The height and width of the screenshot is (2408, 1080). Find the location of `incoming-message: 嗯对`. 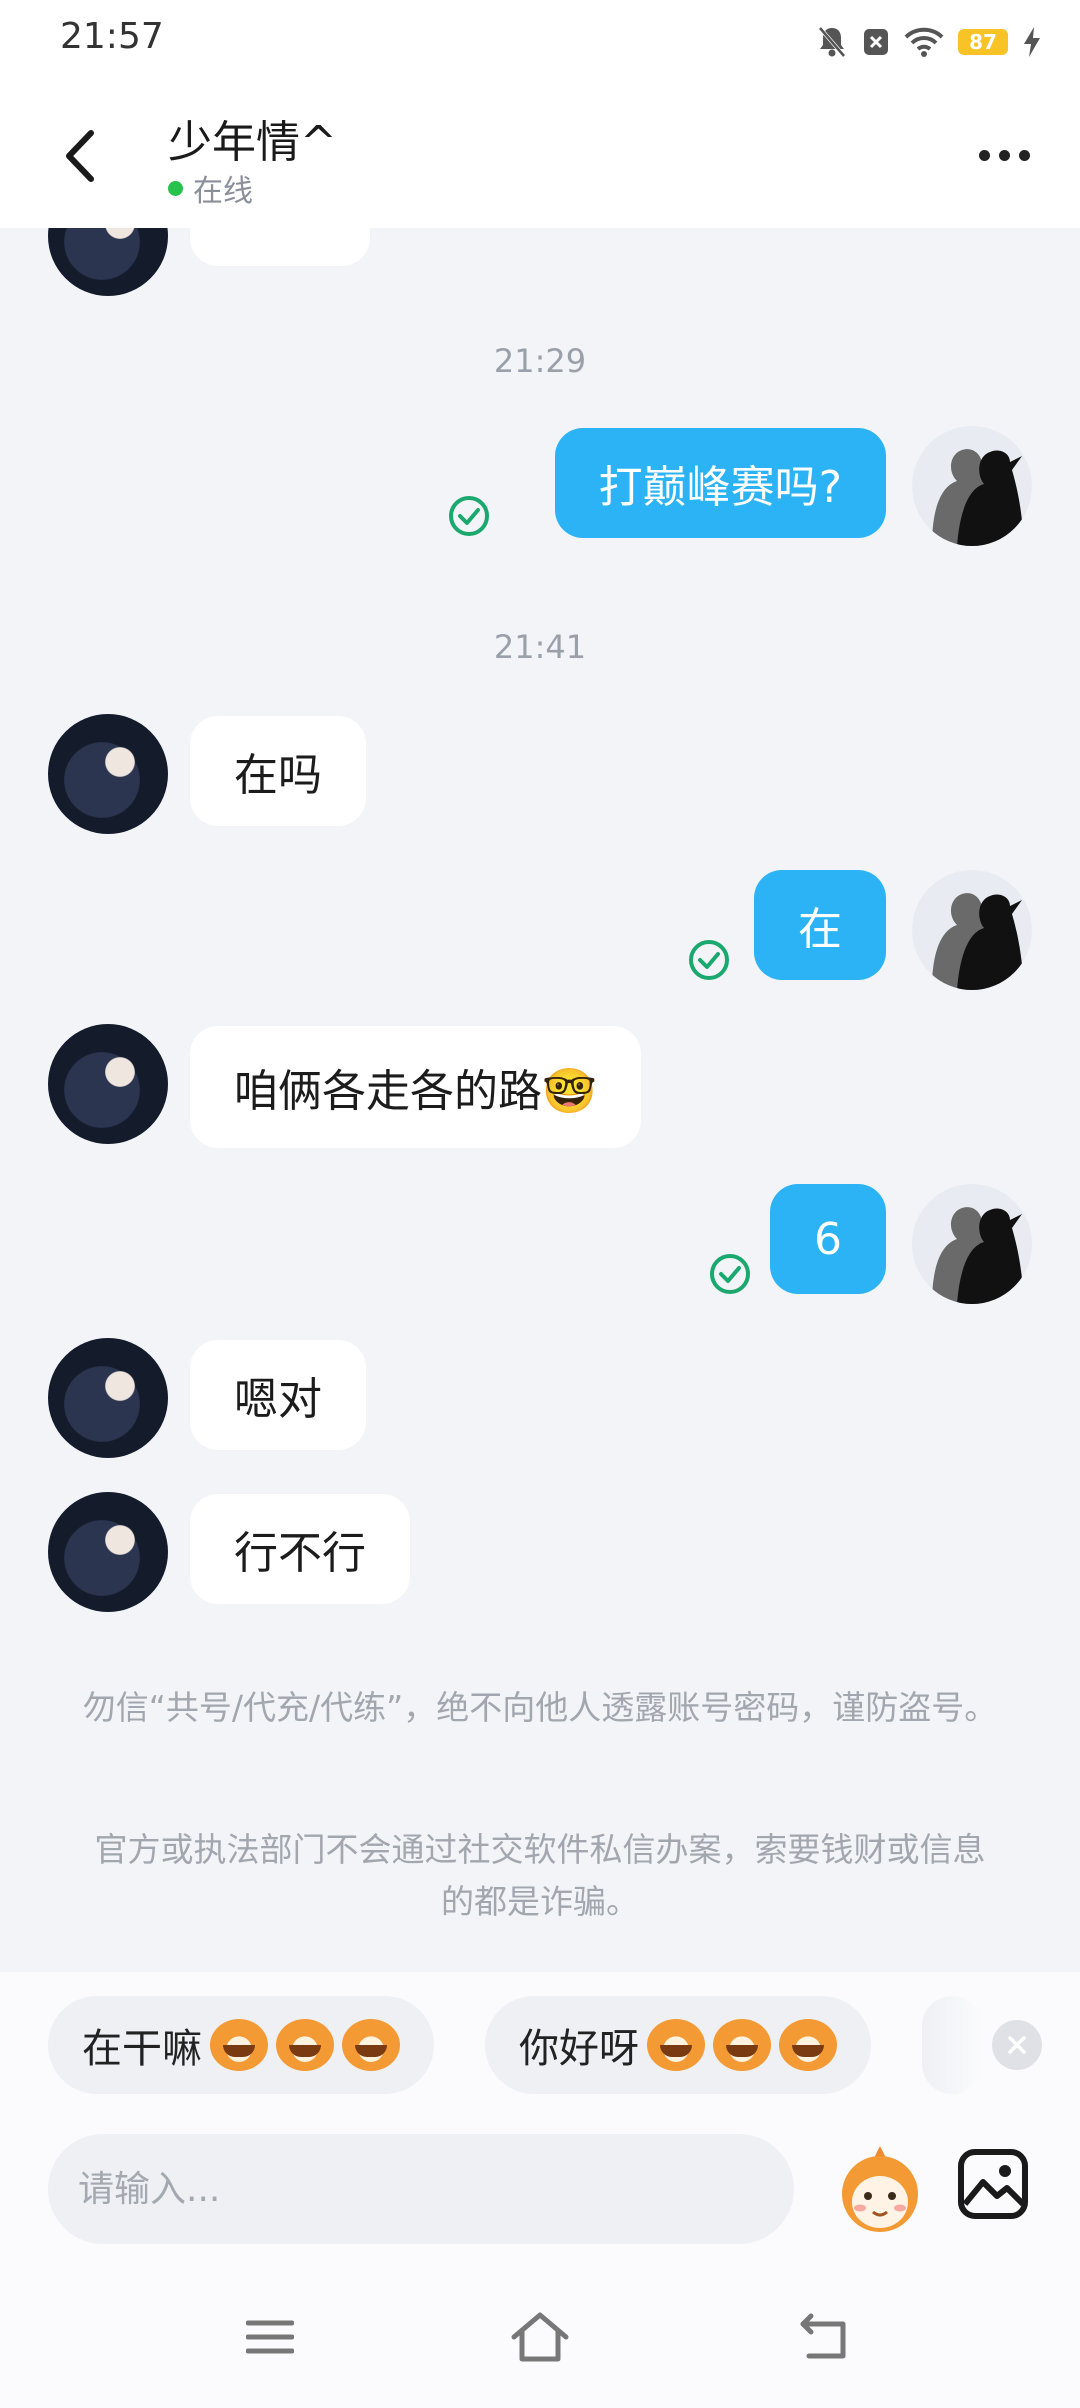

incoming-message: 嗯对 is located at coordinates (278, 1395).